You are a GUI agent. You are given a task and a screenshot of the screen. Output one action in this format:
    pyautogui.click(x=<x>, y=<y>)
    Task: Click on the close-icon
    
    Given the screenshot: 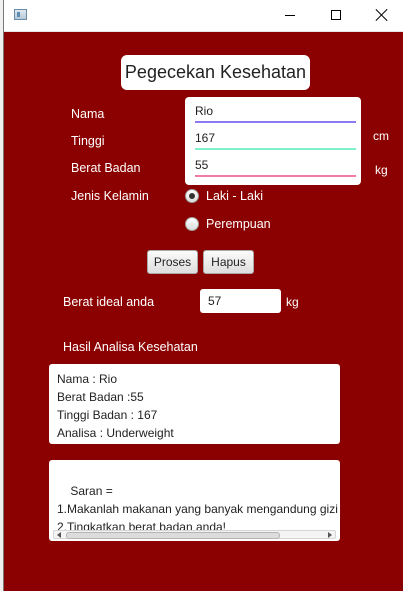 What is the action you would take?
    pyautogui.click(x=382, y=15)
    